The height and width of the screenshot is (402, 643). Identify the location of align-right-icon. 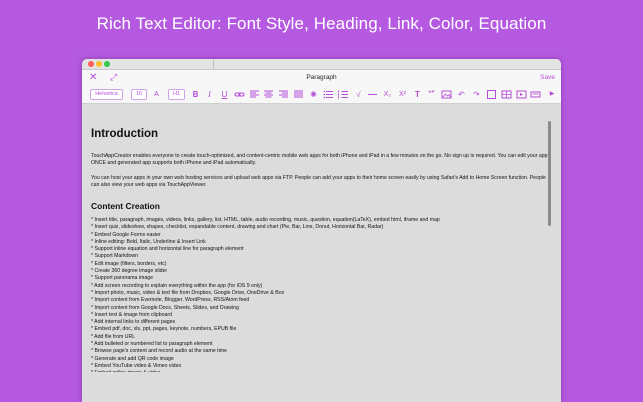
(283, 94).